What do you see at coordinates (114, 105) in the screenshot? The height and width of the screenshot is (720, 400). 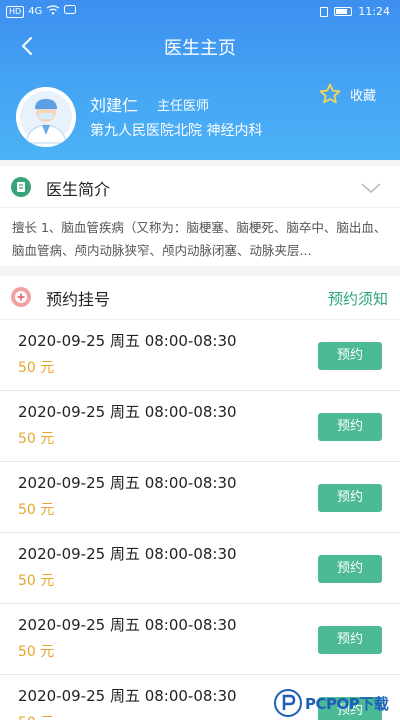 I see `doctor-name: 刘建仁` at bounding box center [114, 105].